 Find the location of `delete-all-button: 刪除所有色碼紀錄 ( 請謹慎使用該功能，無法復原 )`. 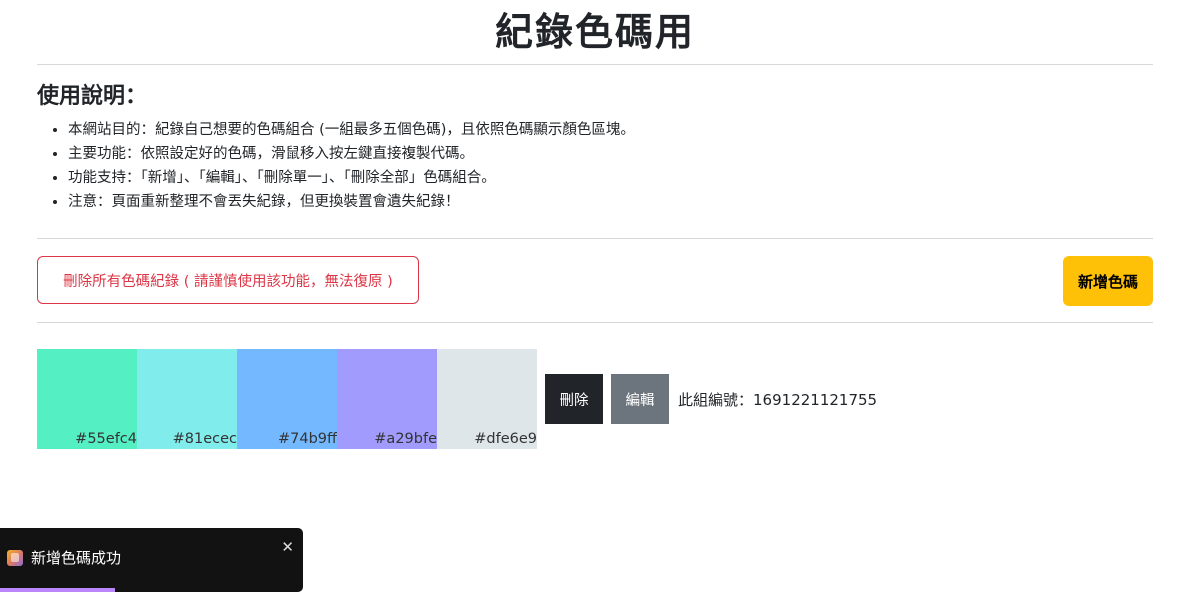

delete-all-button: 刪除所有色碼紀錄 ( 請謹慎使用該功能，無法復原 ) is located at coordinates (228, 280).